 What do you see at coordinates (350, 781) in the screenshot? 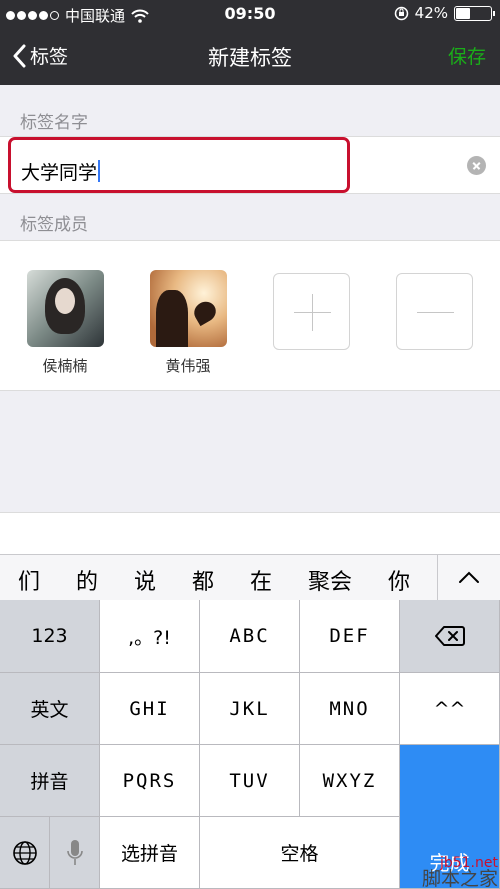
I see `key-wxyz: WXYZ` at bounding box center [350, 781].